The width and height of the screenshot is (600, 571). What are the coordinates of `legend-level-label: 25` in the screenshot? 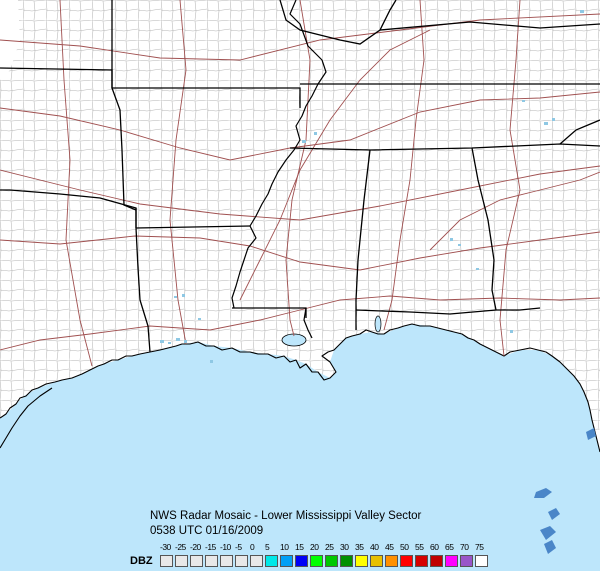 It's located at (329, 547).